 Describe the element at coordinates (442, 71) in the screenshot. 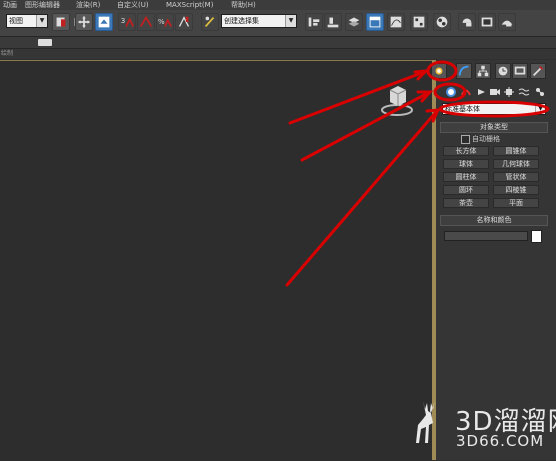

I see `create-tab-highlight-circle` at that location.